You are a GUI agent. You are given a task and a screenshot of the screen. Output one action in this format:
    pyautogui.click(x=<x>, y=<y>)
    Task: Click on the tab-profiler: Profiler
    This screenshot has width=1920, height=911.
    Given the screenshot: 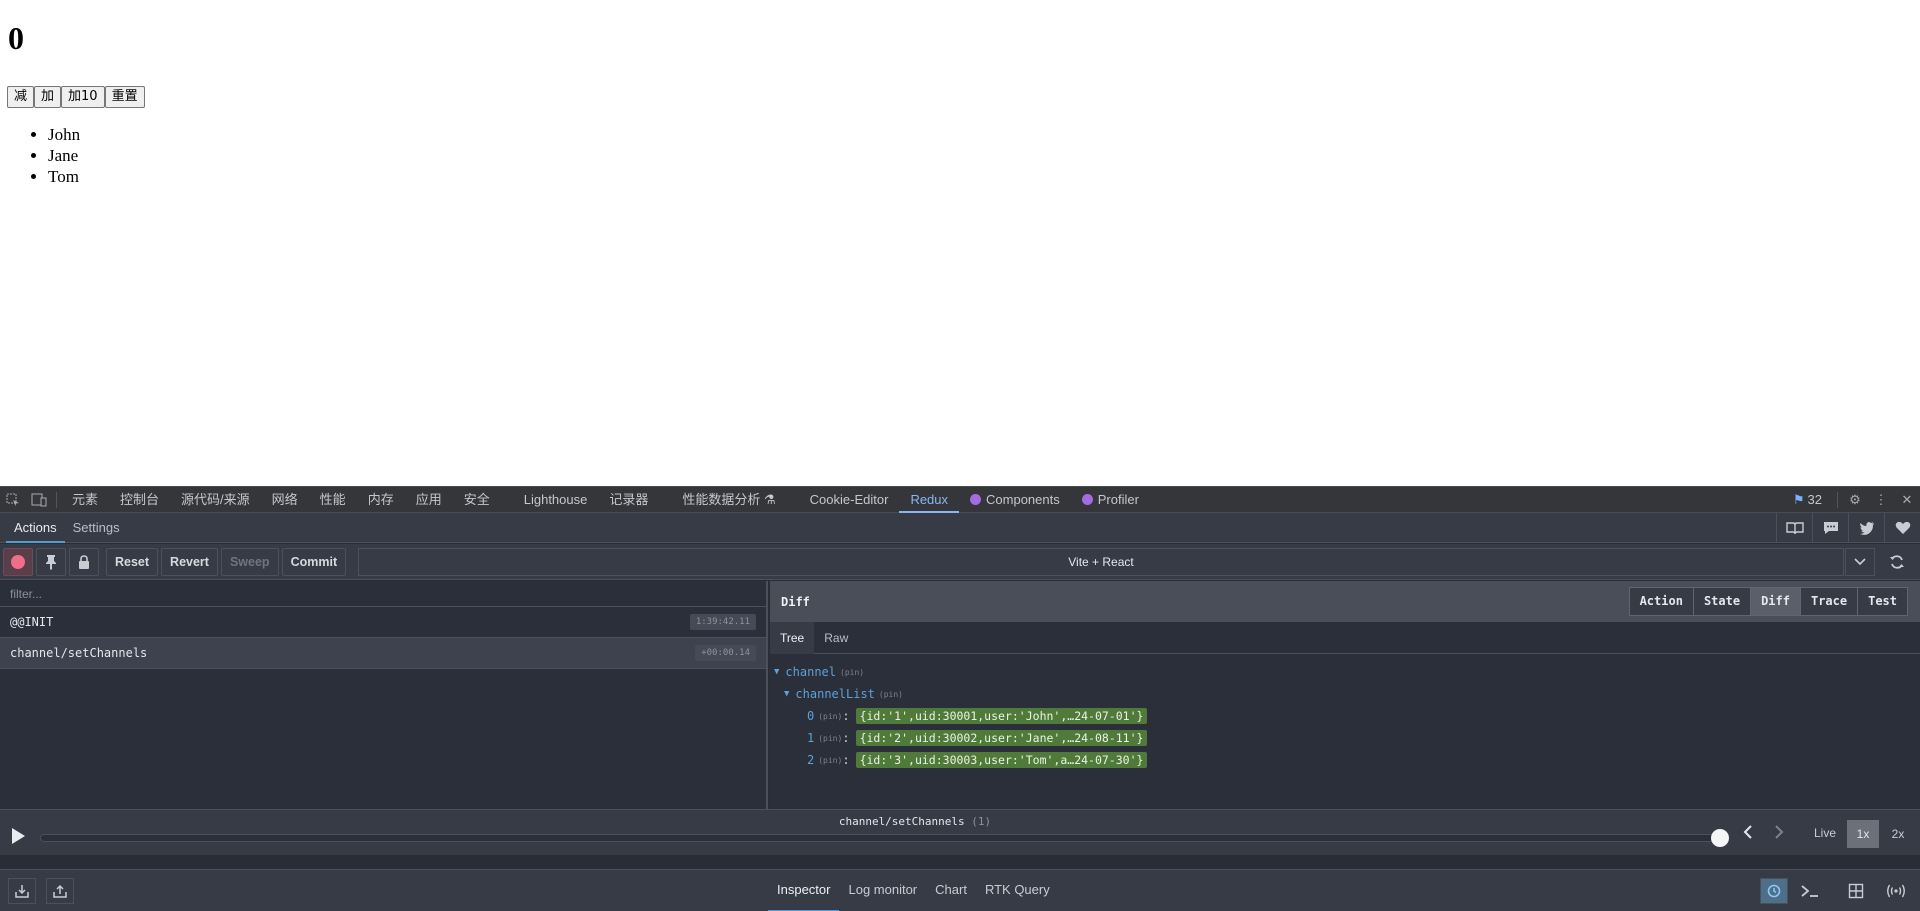 What is the action you would take?
    pyautogui.click(x=1110, y=500)
    